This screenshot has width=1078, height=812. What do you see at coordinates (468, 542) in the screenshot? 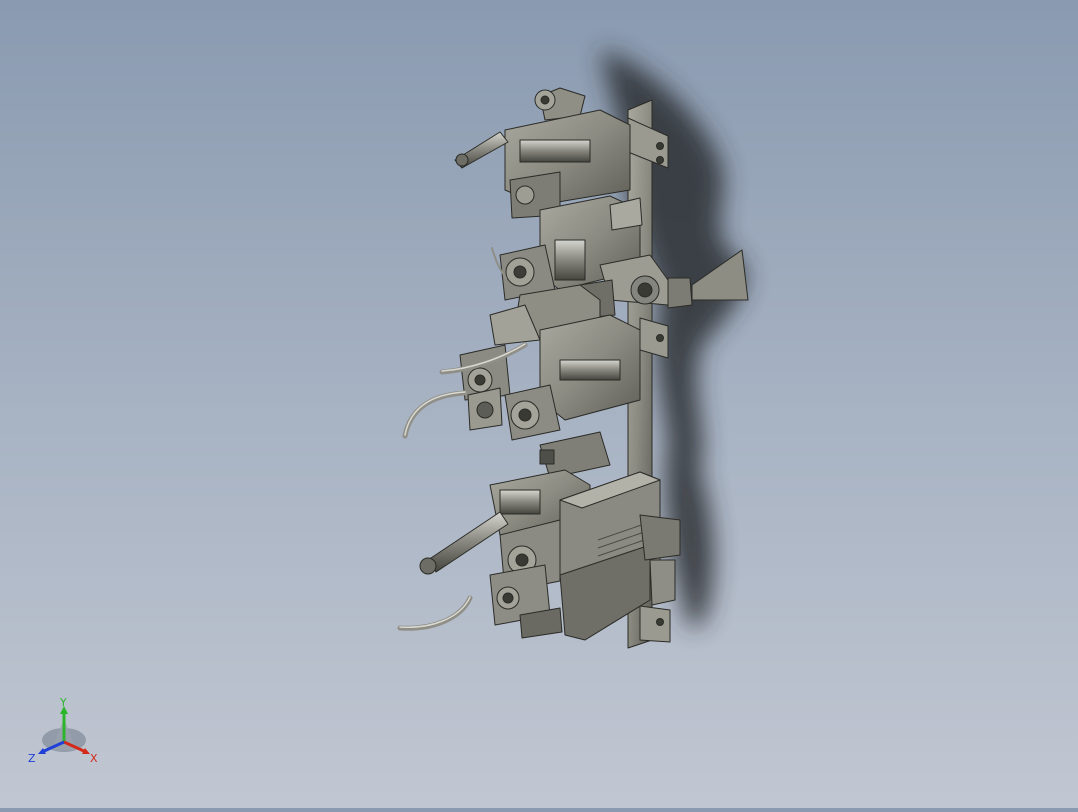
I see `bottom-cylinder` at bounding box center [468, 542].